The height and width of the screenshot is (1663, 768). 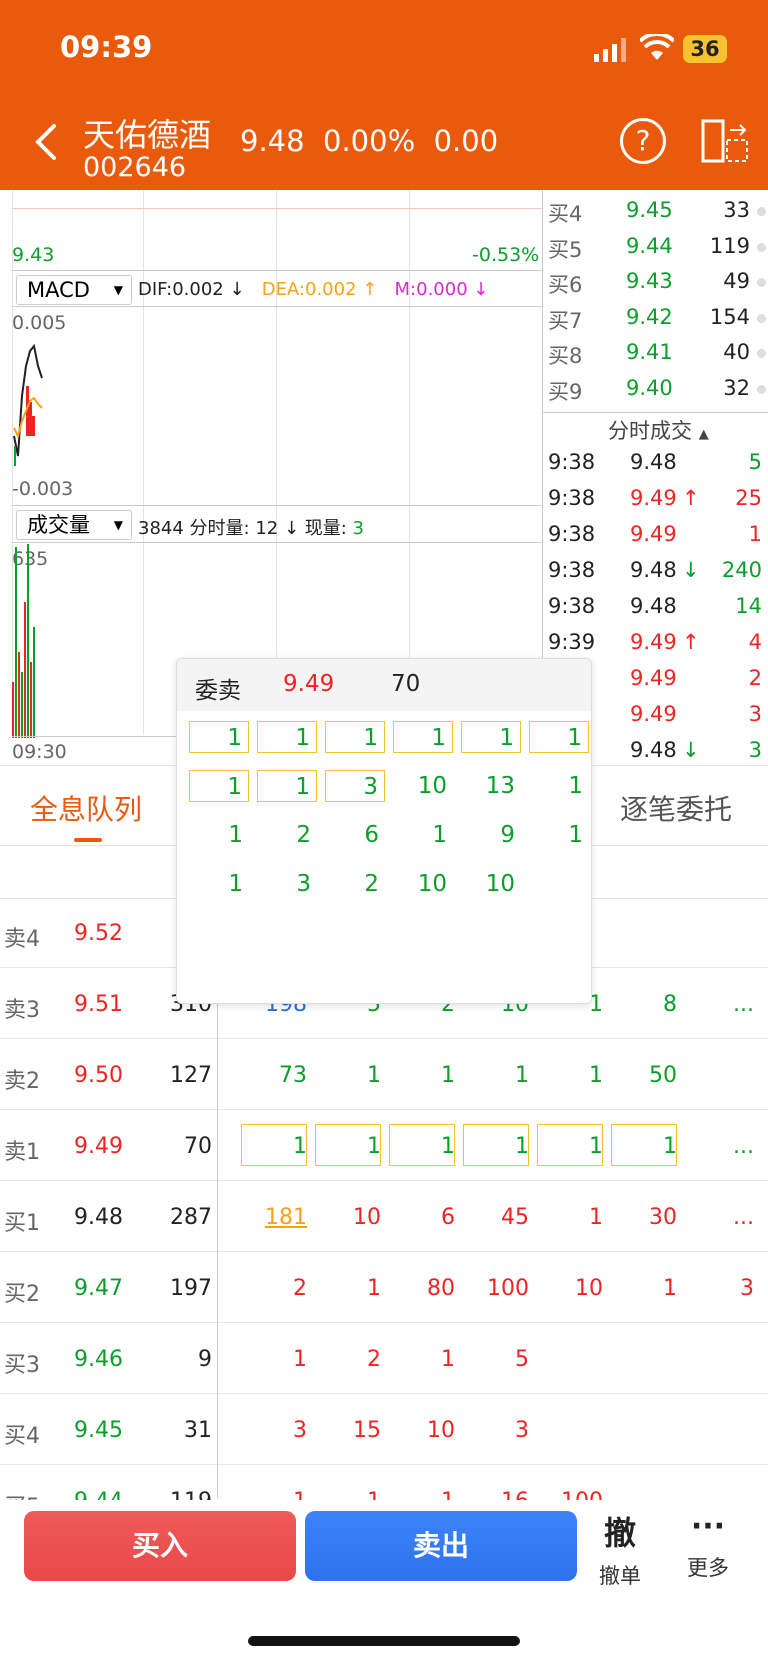 I want to click on trade-row: 9:38 9.49 ↑ 25, so click(x=658, y=504).